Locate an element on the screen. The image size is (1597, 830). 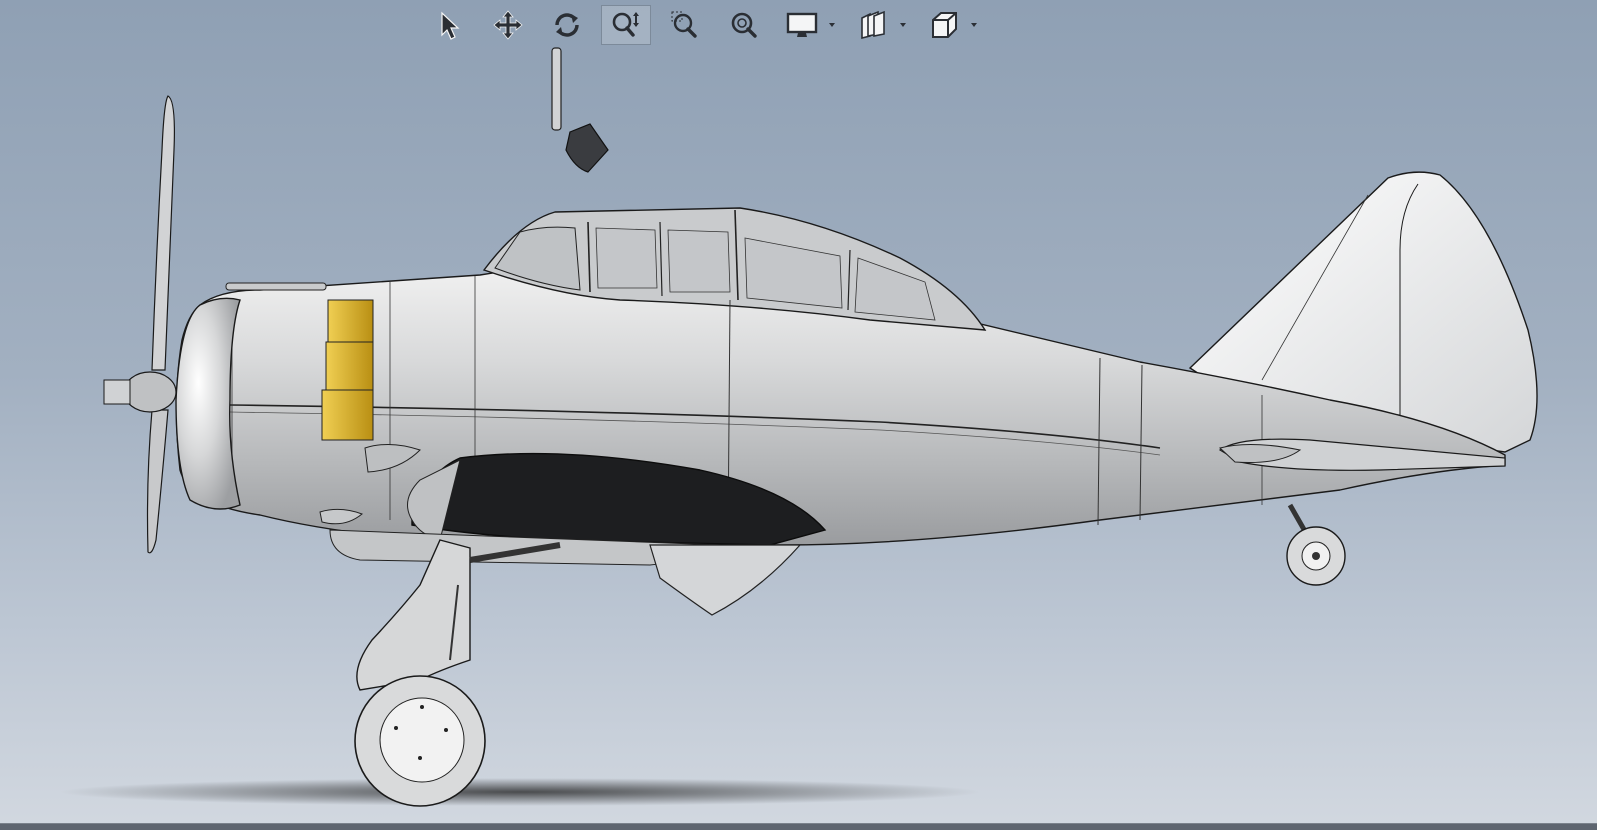
heads-up-view-toolbar is located at coordinates (707, 25).